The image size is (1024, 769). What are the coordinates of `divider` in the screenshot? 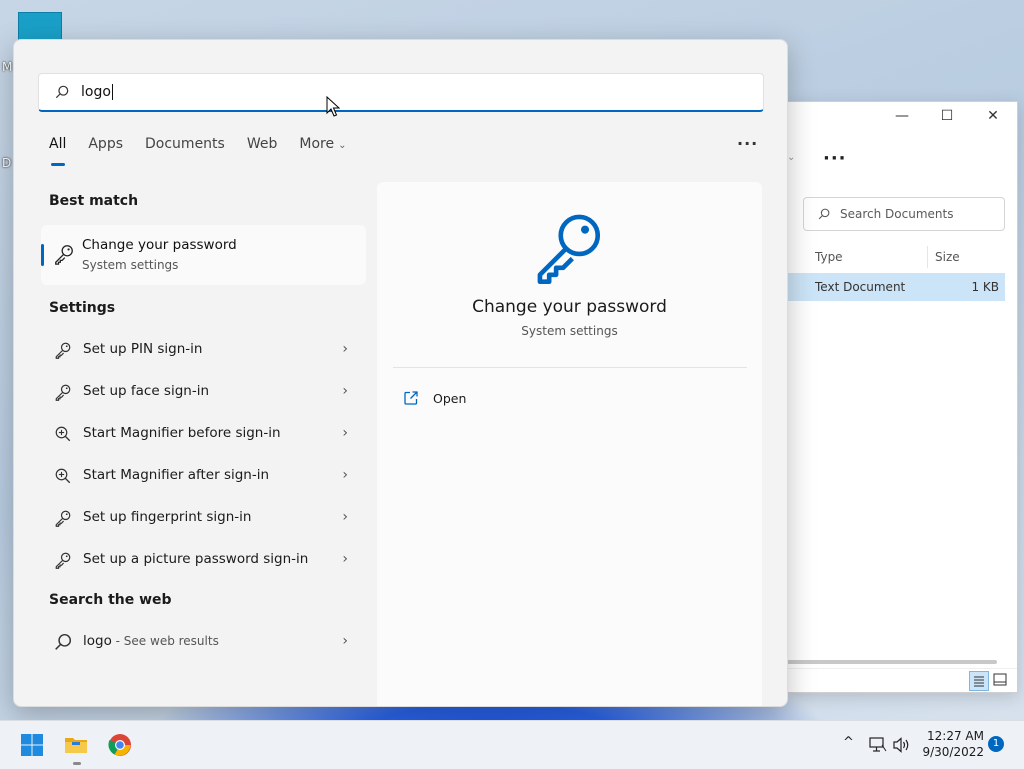 It's located at (570, 367).